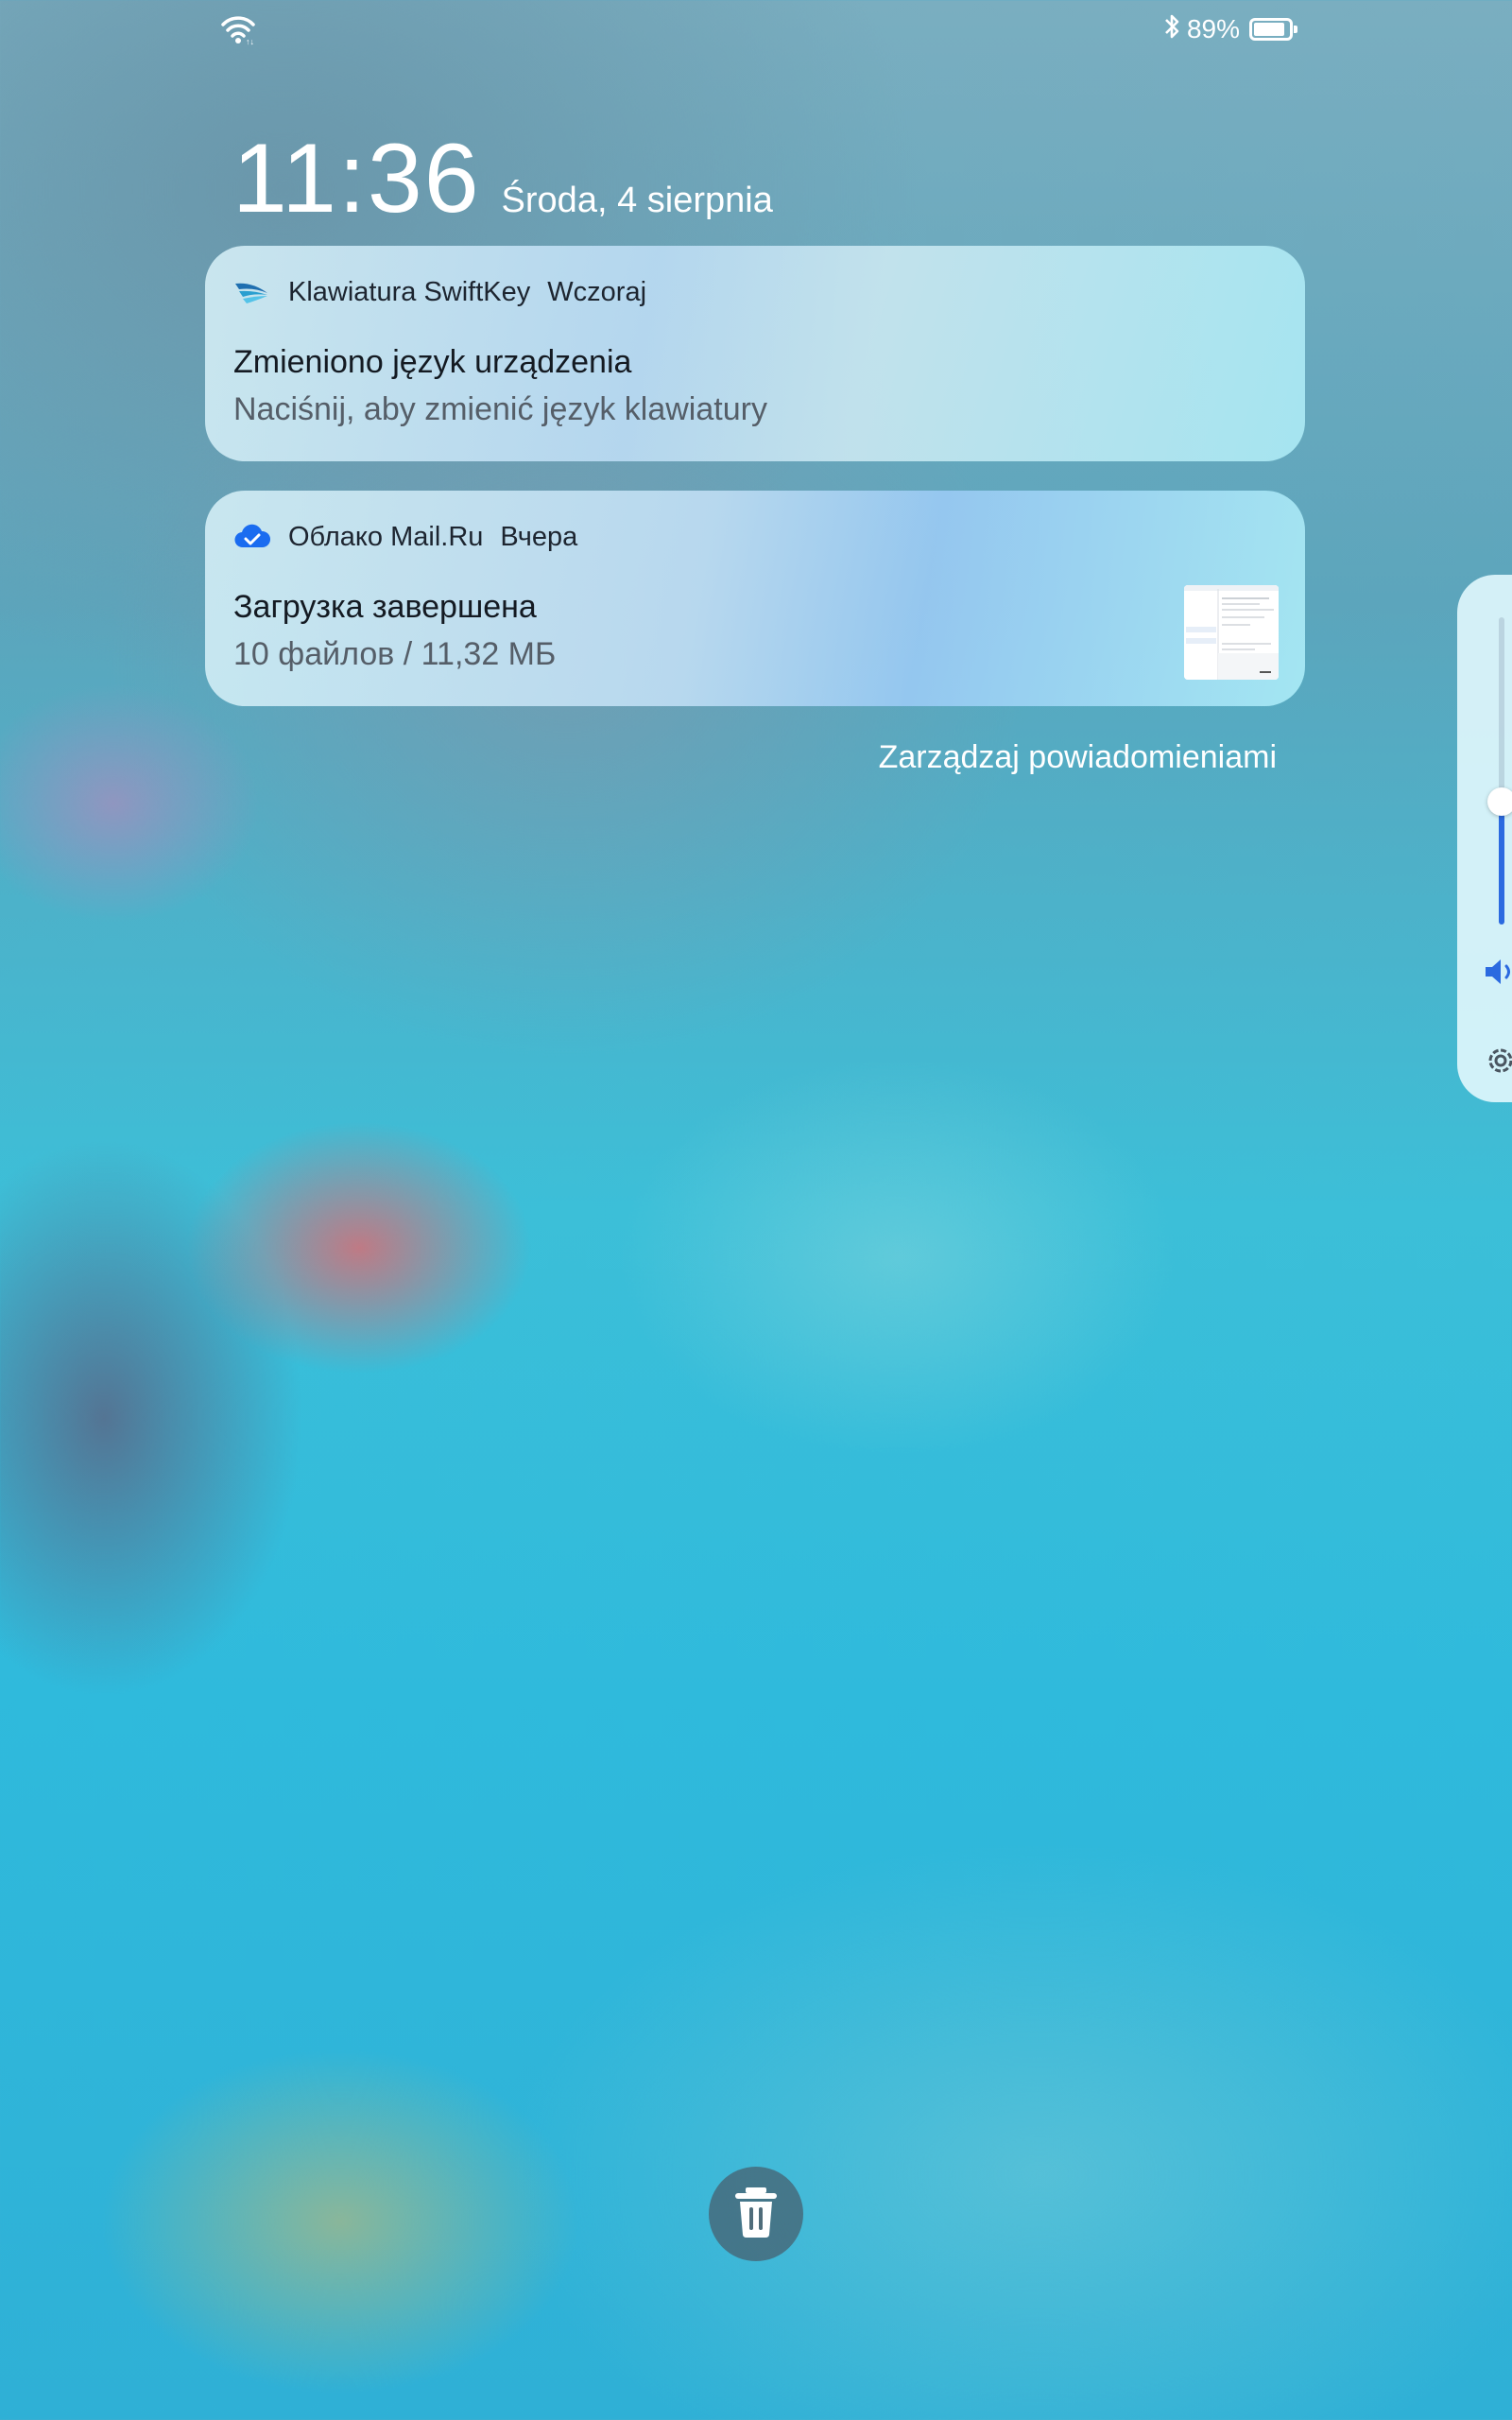  I want to click on notification-header: Облако Mail.Ru Вчера, so click(405, 537).